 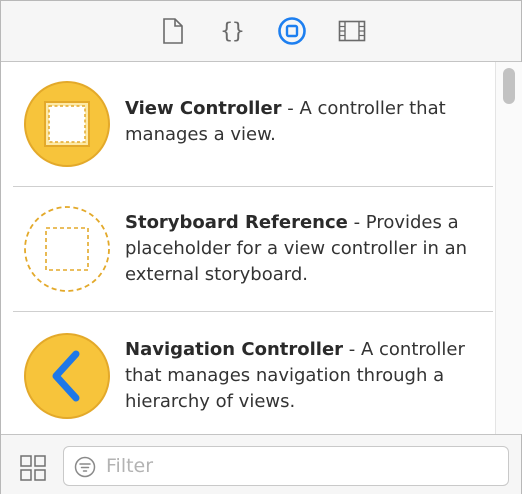 What do you see at coordinates (509, 86) in the screenshot?
I see `scrollbar-thumb` at bounding box center [509, 86].